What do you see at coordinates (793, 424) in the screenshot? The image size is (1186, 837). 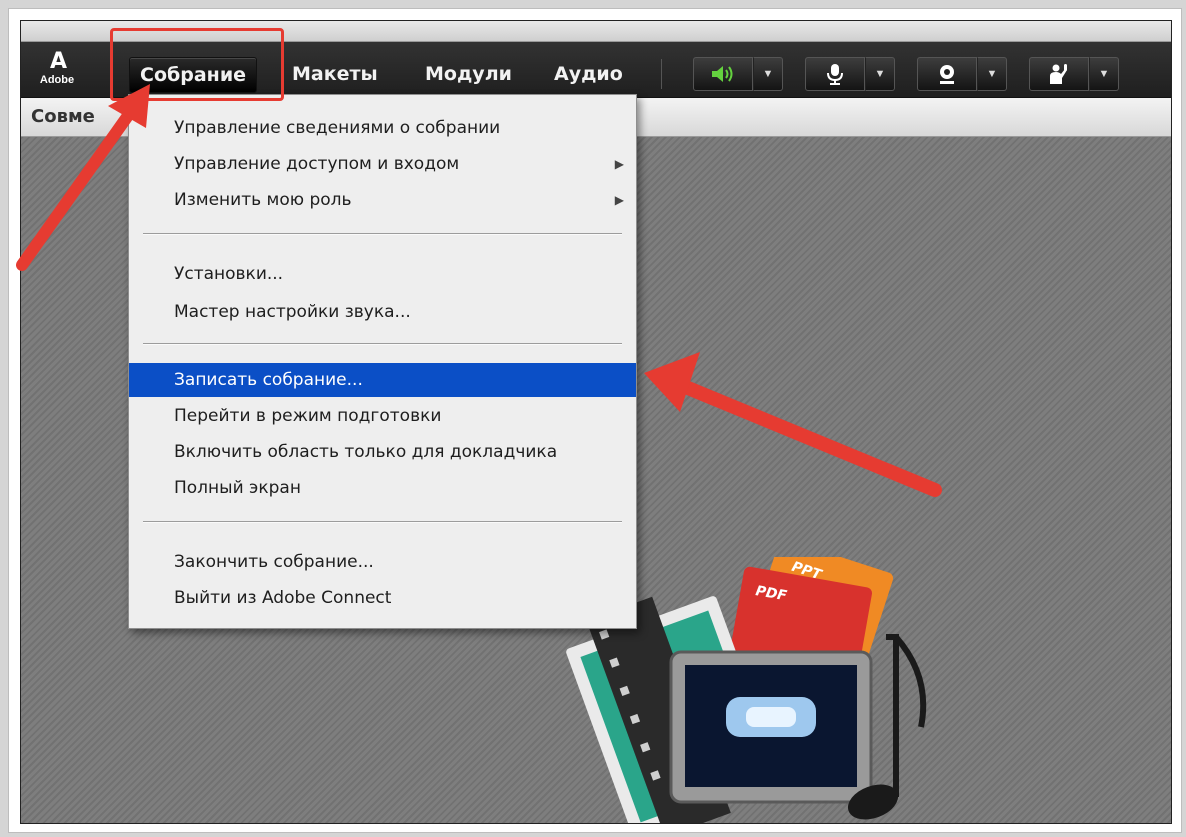 I see `annotation-arrow-left` at bounding box center [793, 424].